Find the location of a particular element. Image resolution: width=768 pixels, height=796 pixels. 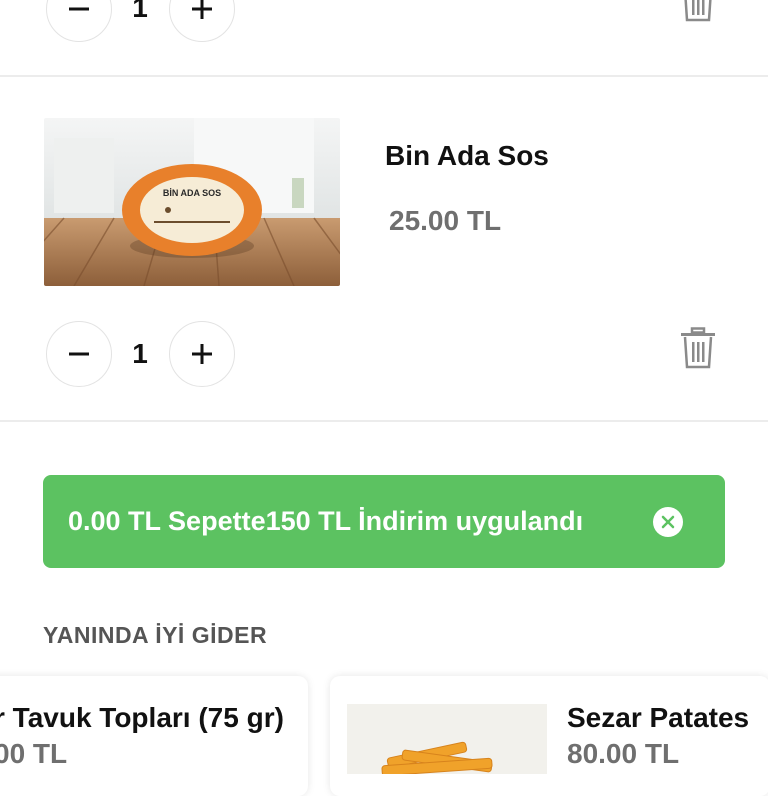

close-banner-button is located at coordinates (668, 522).